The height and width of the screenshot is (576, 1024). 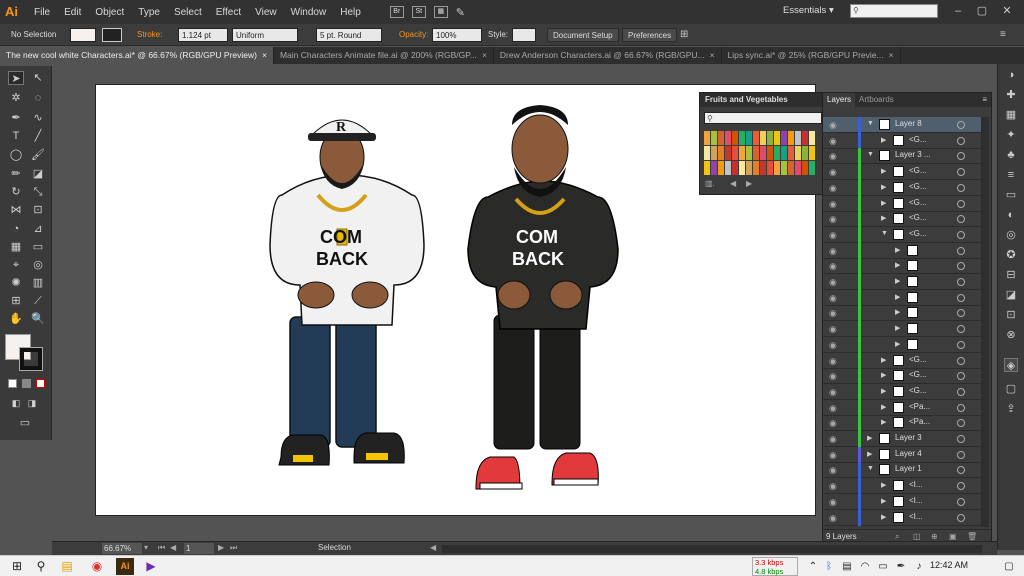 What do you see at coordinates (16, 155) in the screenshot?
I see `ellipse-tool-icon: ◯` at bounding box center [16, 155].